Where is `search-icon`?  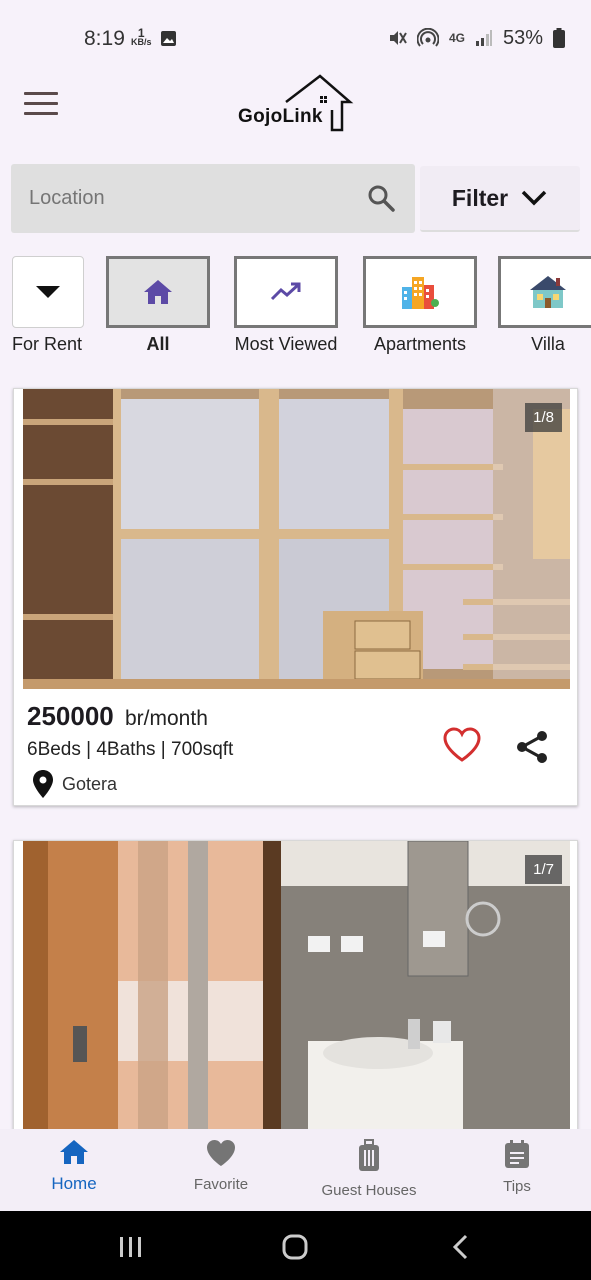
search-icon is located at coordinates (381, 198).